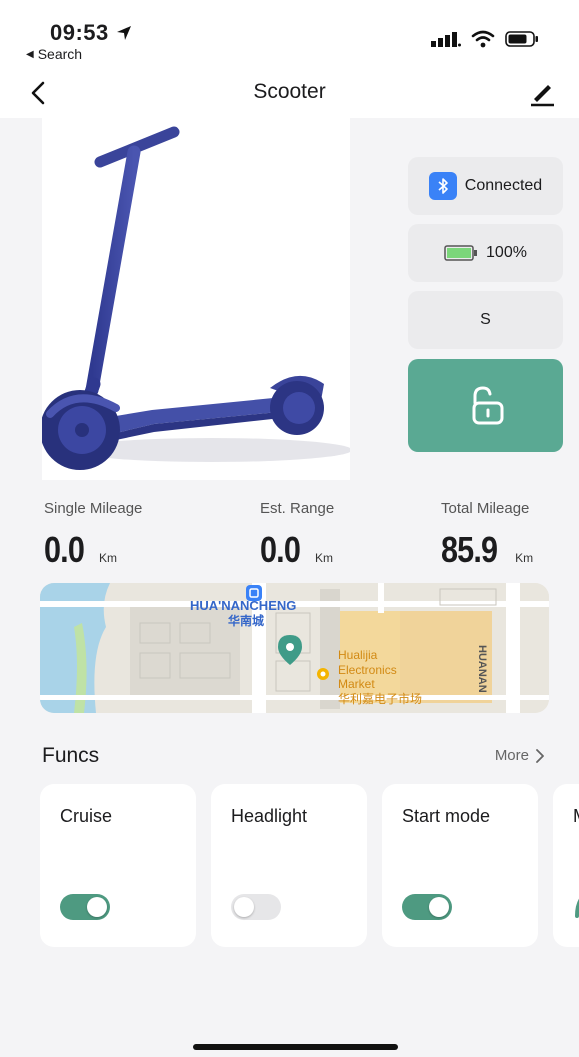  I want to click on bluetooth-icon, so click(442, 186).